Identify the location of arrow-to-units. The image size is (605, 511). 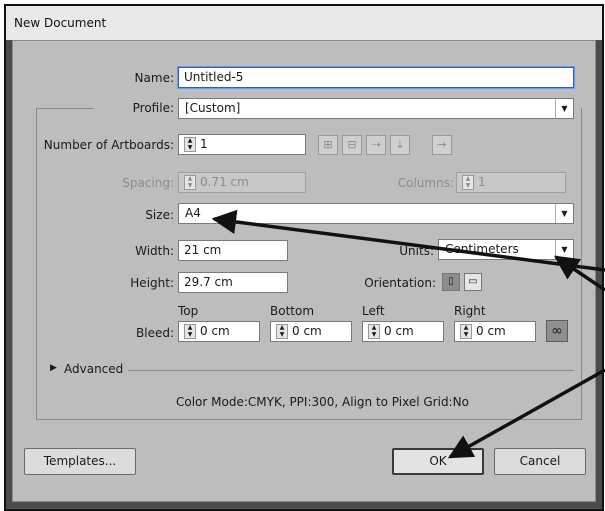
(579, 273).